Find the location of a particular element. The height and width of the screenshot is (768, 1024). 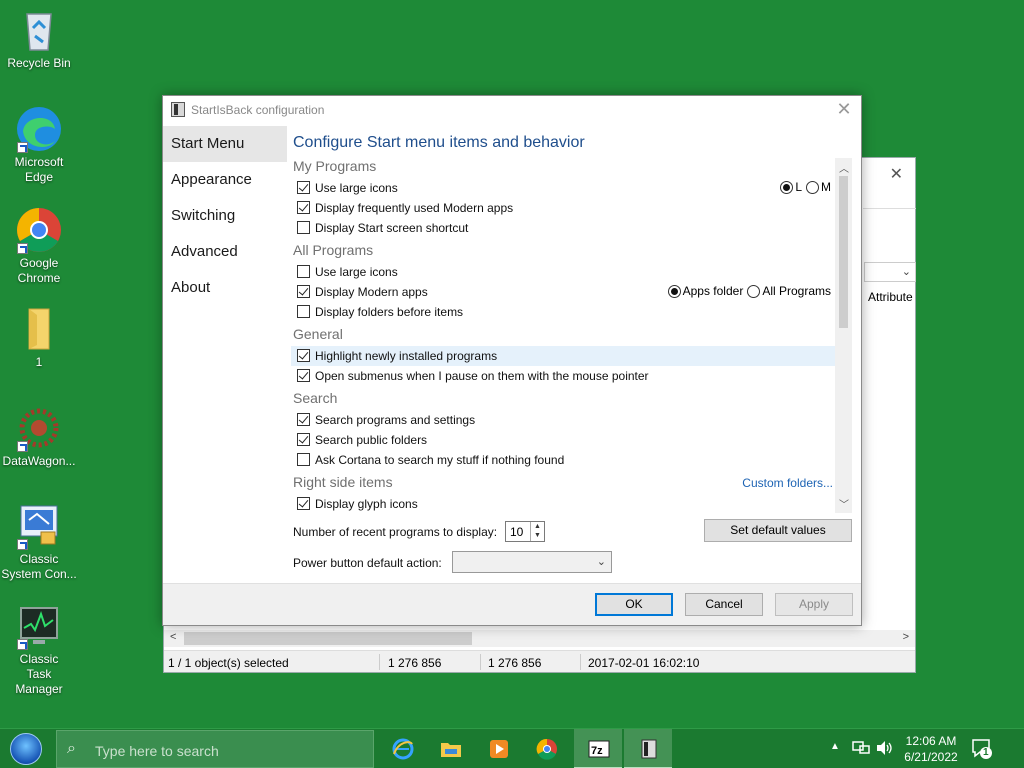

radio-large: L is located at coordinates (791, 187).